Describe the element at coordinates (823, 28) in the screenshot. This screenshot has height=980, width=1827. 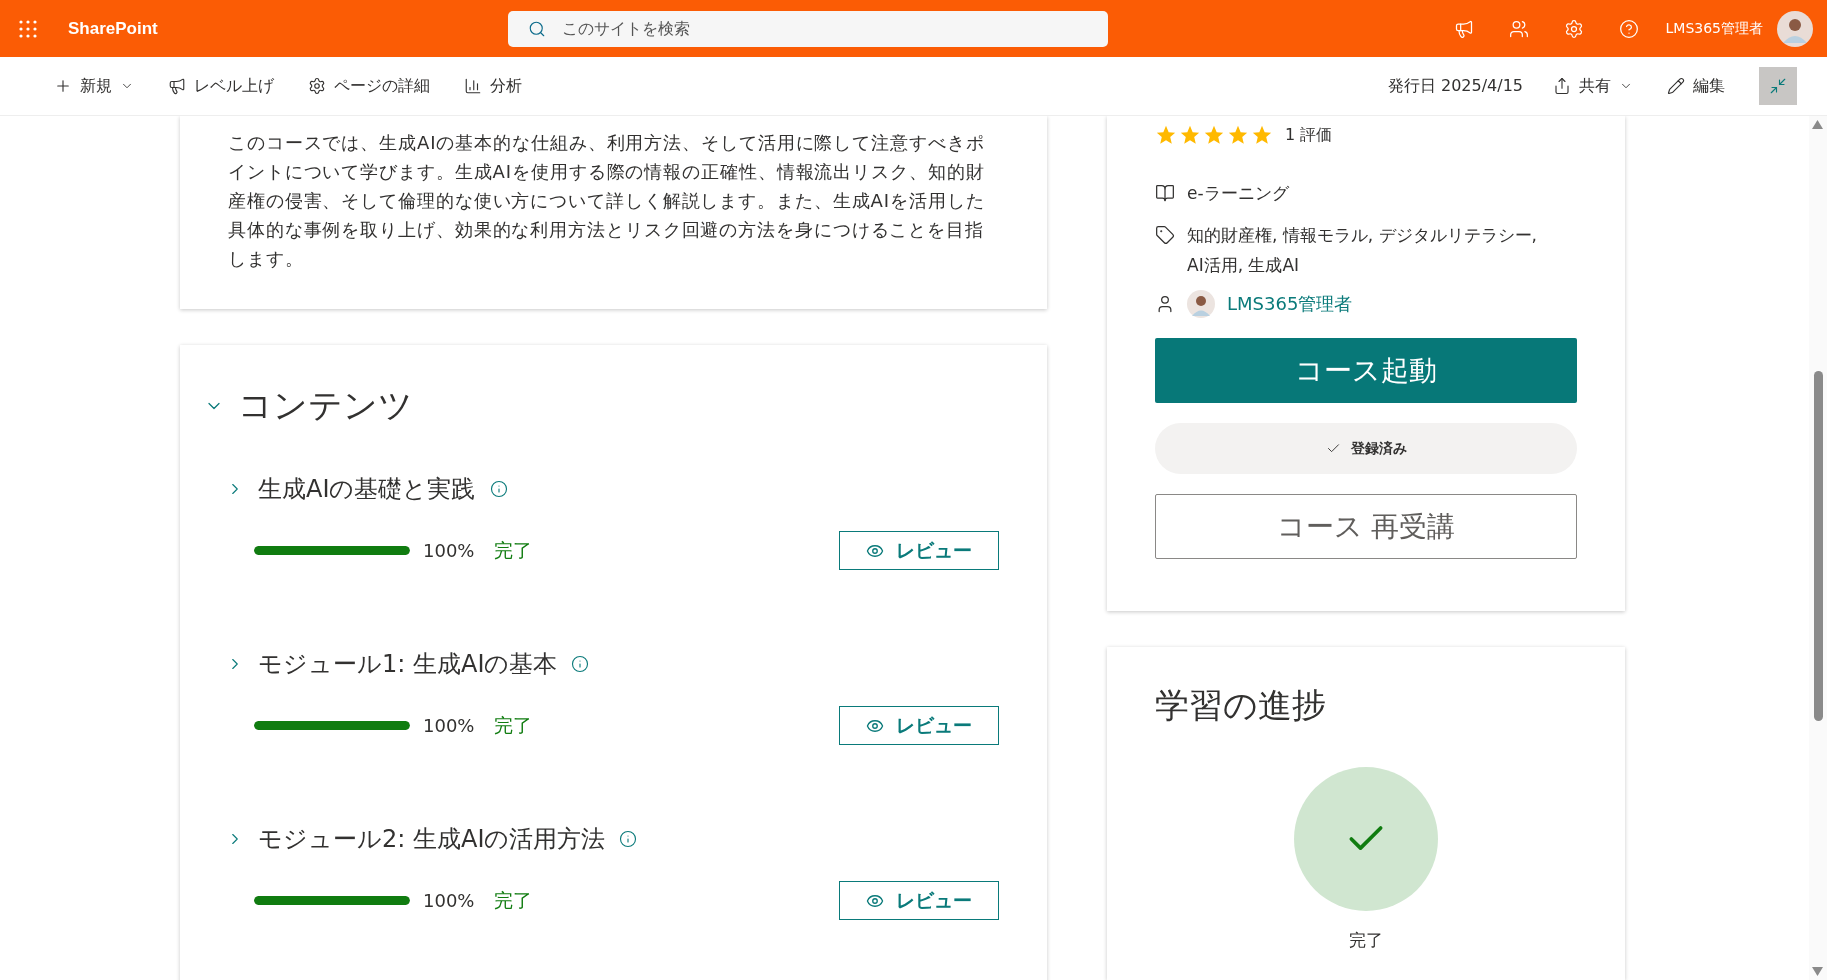
I see `search-input: このサイトを検索` at that location.